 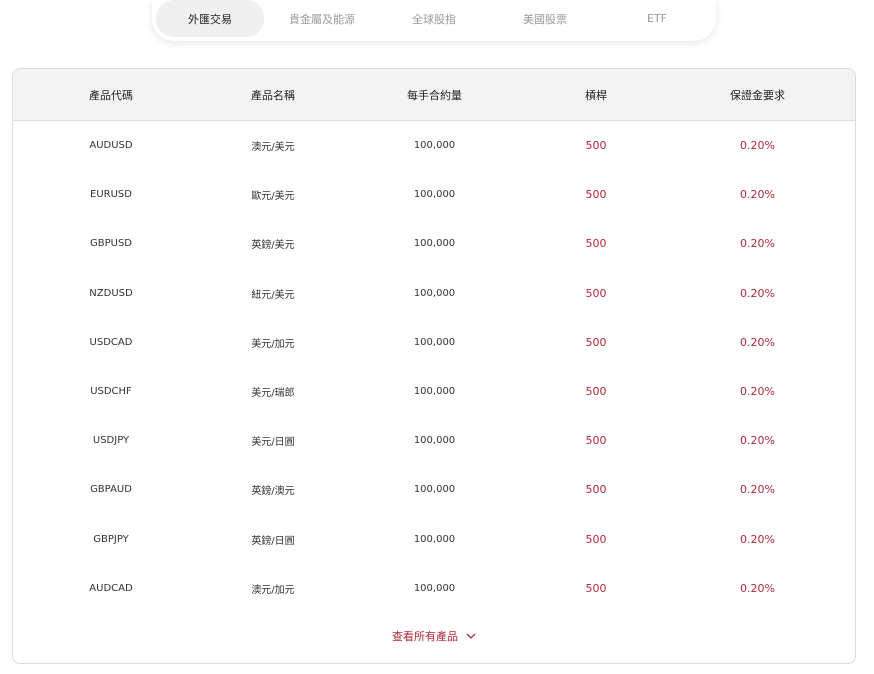 I want to click on tab-precious-metals-energy: 貴金屬及能源, so click(x=322, y=18).